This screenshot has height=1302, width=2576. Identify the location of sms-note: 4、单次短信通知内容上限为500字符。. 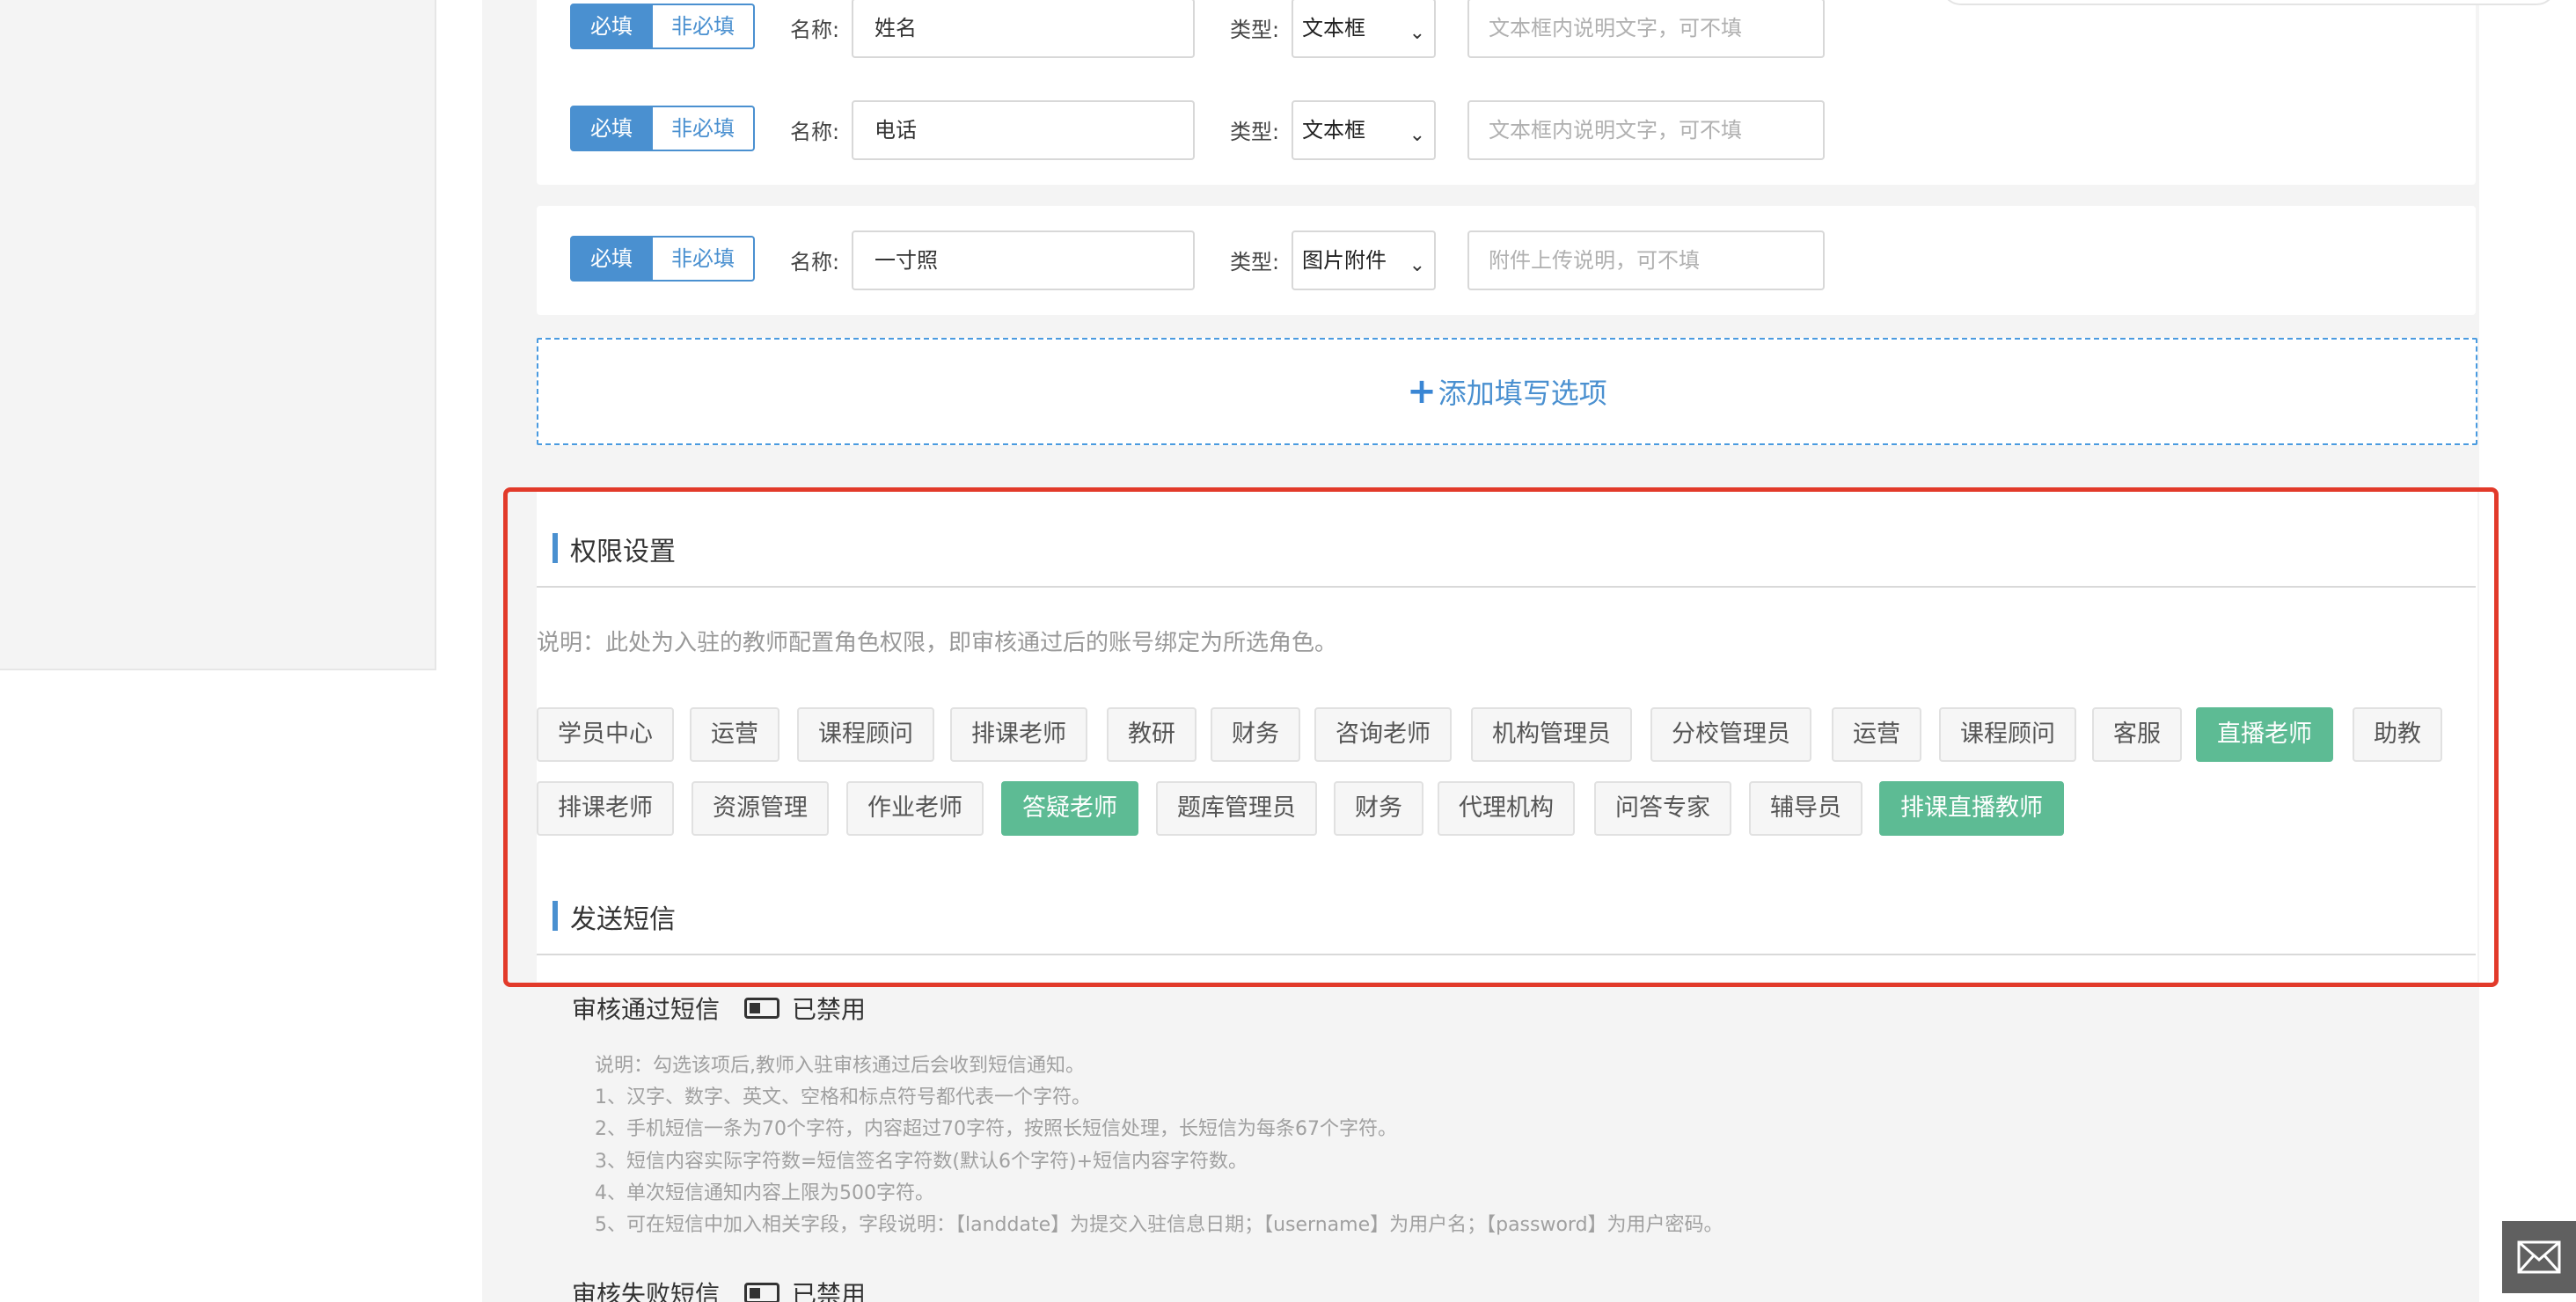
(764, 1192).